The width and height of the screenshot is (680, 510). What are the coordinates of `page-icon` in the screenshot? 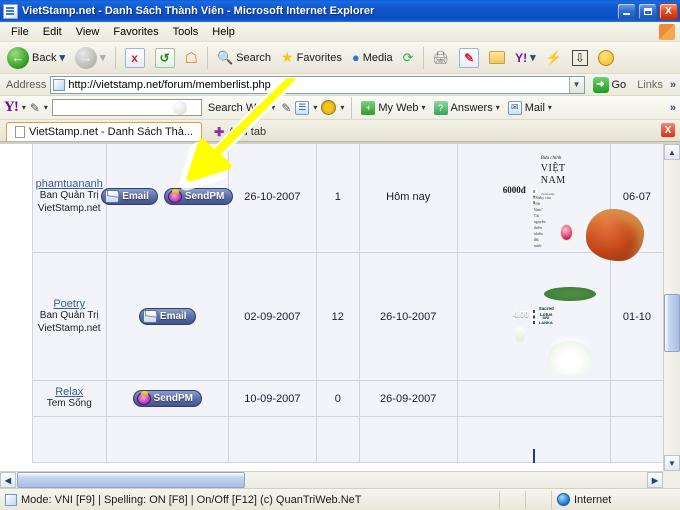 It's located at (59, 84).